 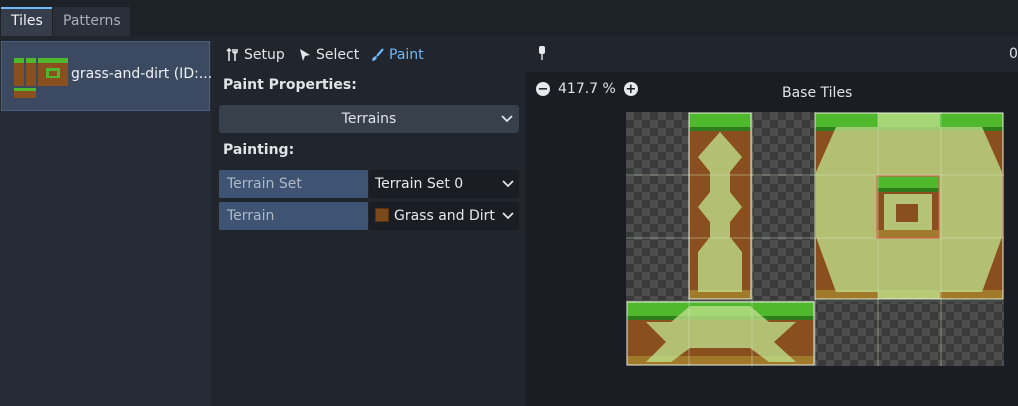 I want to click on offset-readout: 0, so click(x=1013, y=54).